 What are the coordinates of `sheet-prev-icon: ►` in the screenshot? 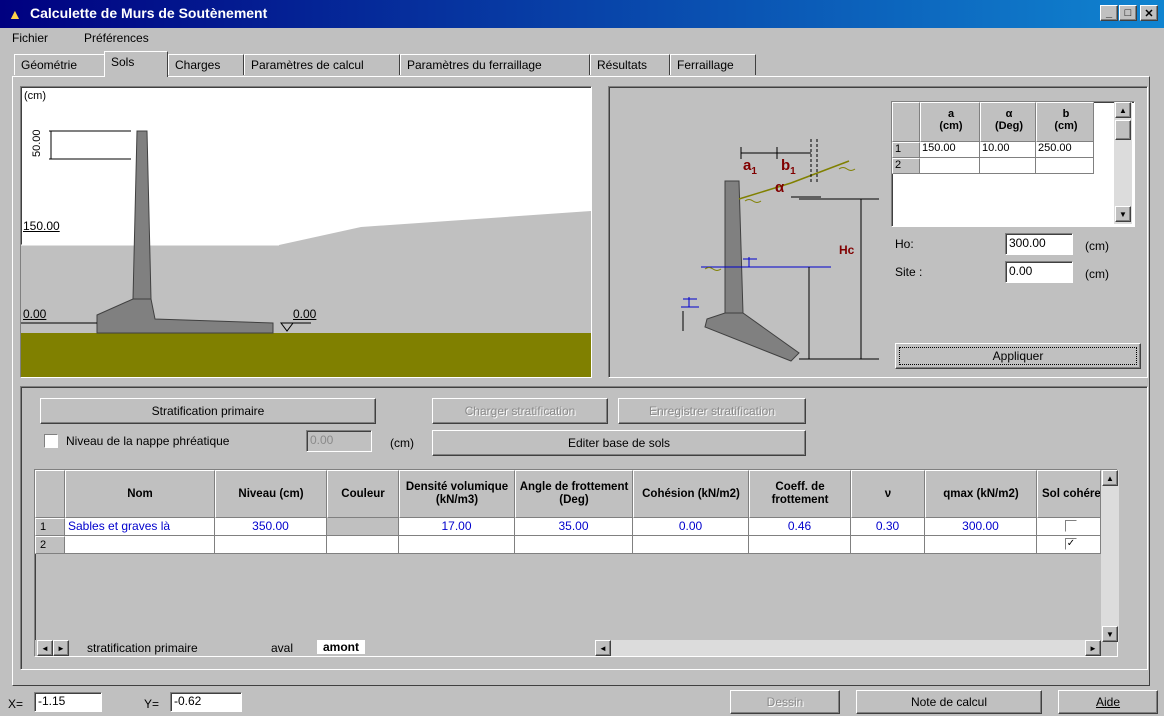 It's located at (61, 648).